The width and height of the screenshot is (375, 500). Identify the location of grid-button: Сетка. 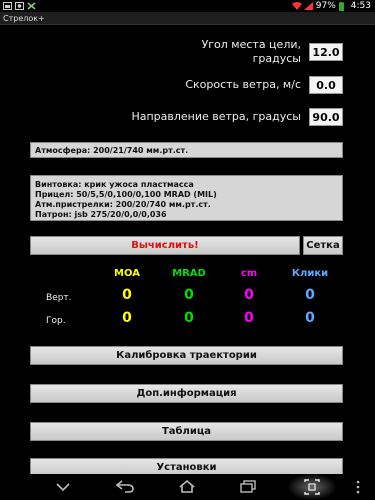
(323, 245).